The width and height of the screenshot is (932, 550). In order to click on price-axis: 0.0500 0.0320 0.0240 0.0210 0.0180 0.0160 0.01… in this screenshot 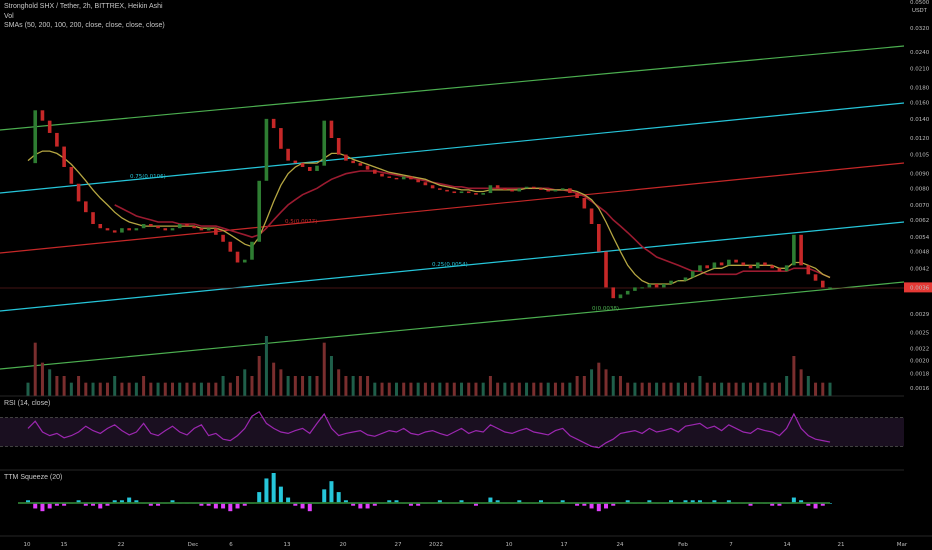, I will do `click(918, 275)`.